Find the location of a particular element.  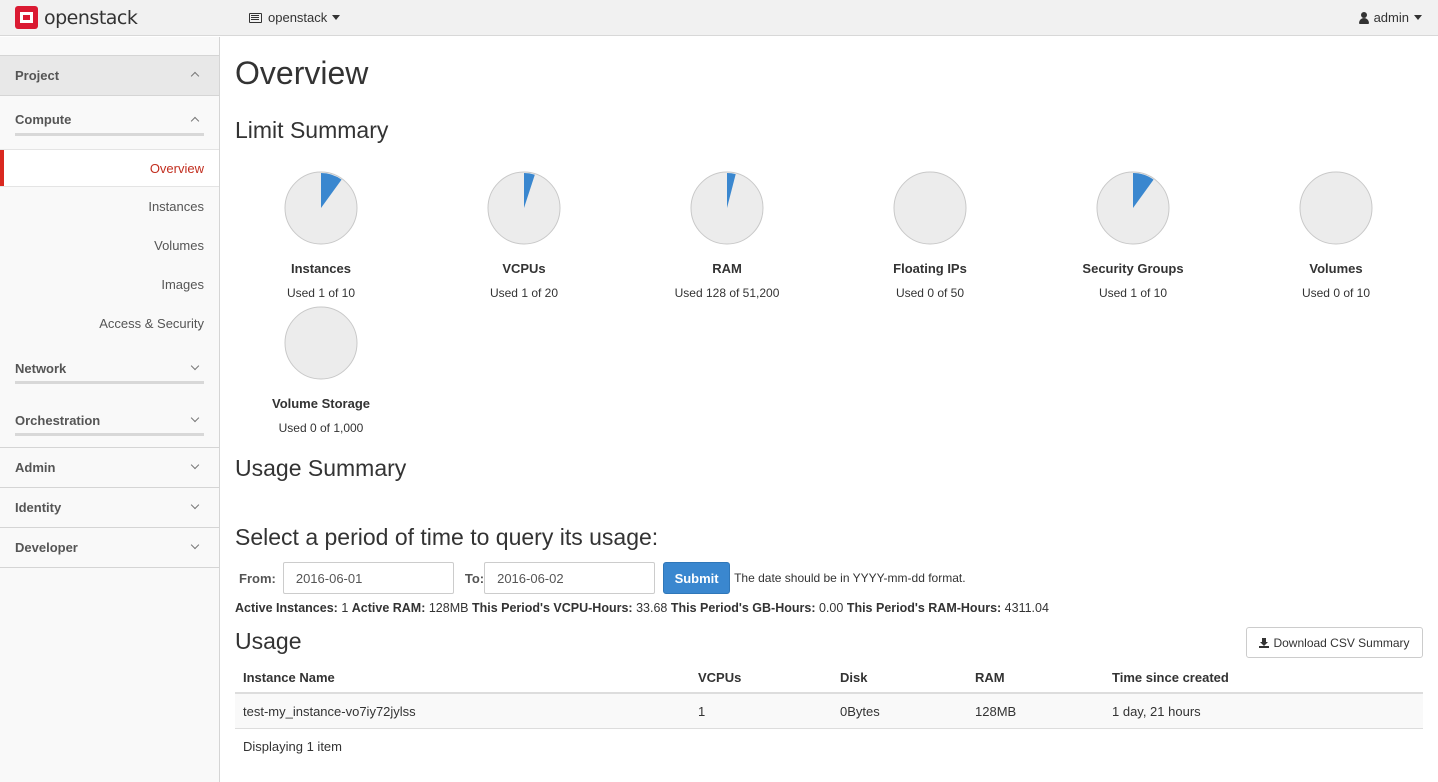

pie-title: Instances is located at coordinates (321, 268).